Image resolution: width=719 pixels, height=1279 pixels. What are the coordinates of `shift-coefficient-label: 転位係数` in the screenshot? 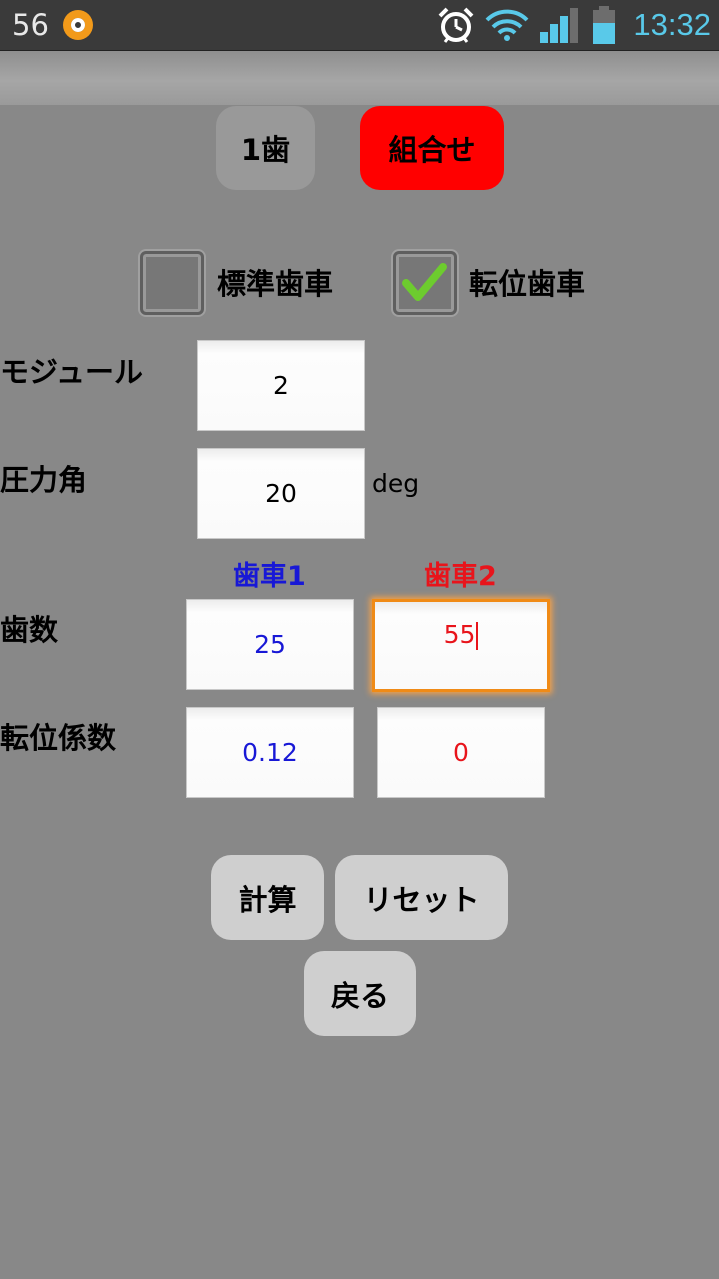 It's located at (58, 738).